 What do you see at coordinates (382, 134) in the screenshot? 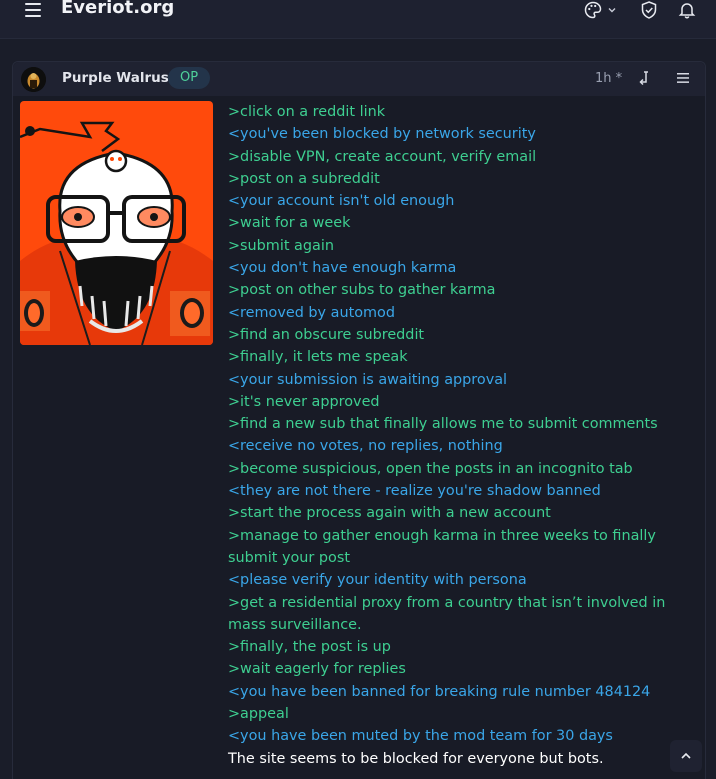
I see `bluetext-line: <you've been blocked by network security` at bounding box center [382, 134].